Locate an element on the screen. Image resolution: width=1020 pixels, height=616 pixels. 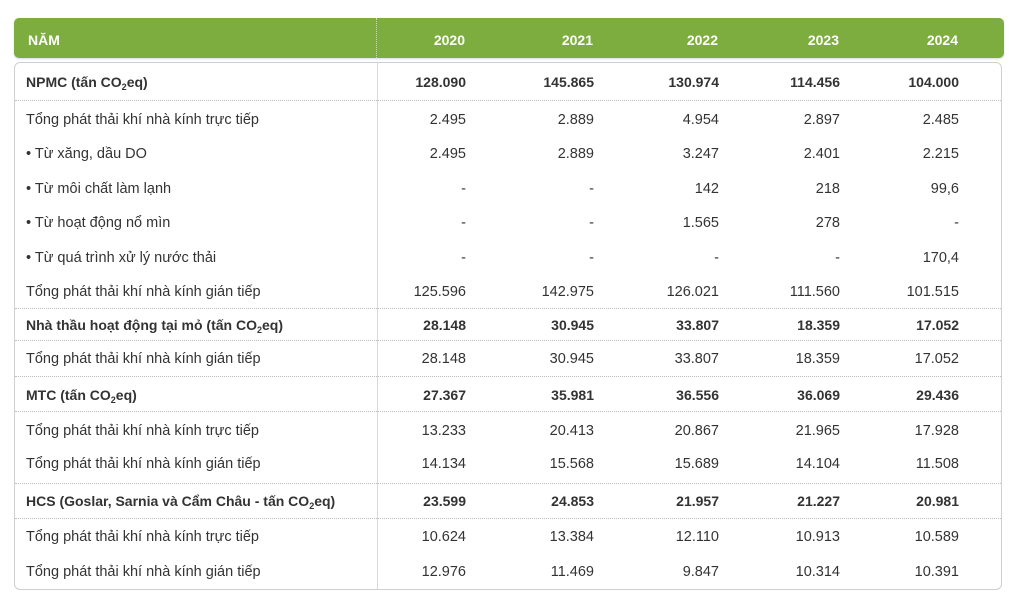
cell-2021: 15.568 is located at coordinates (571, 464).